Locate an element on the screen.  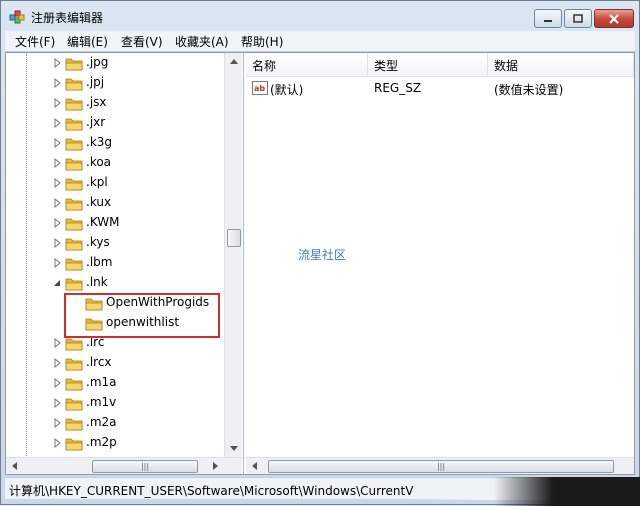
close-icon is located at coordinates (614, 18).